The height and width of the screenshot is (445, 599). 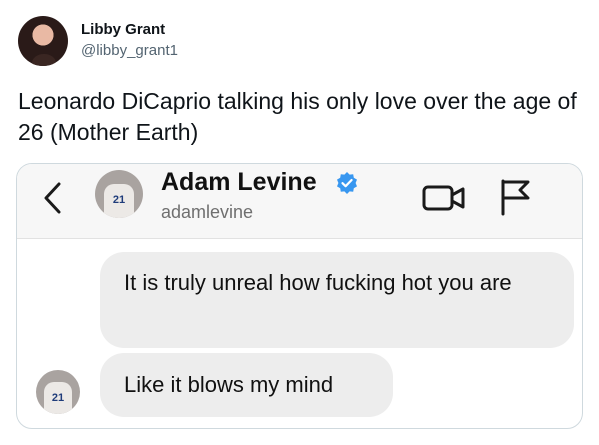 What do you see at coordinates (347, 183) in the screenshot?
I see `verified-badge-icon` at bounding box center [347, 183].